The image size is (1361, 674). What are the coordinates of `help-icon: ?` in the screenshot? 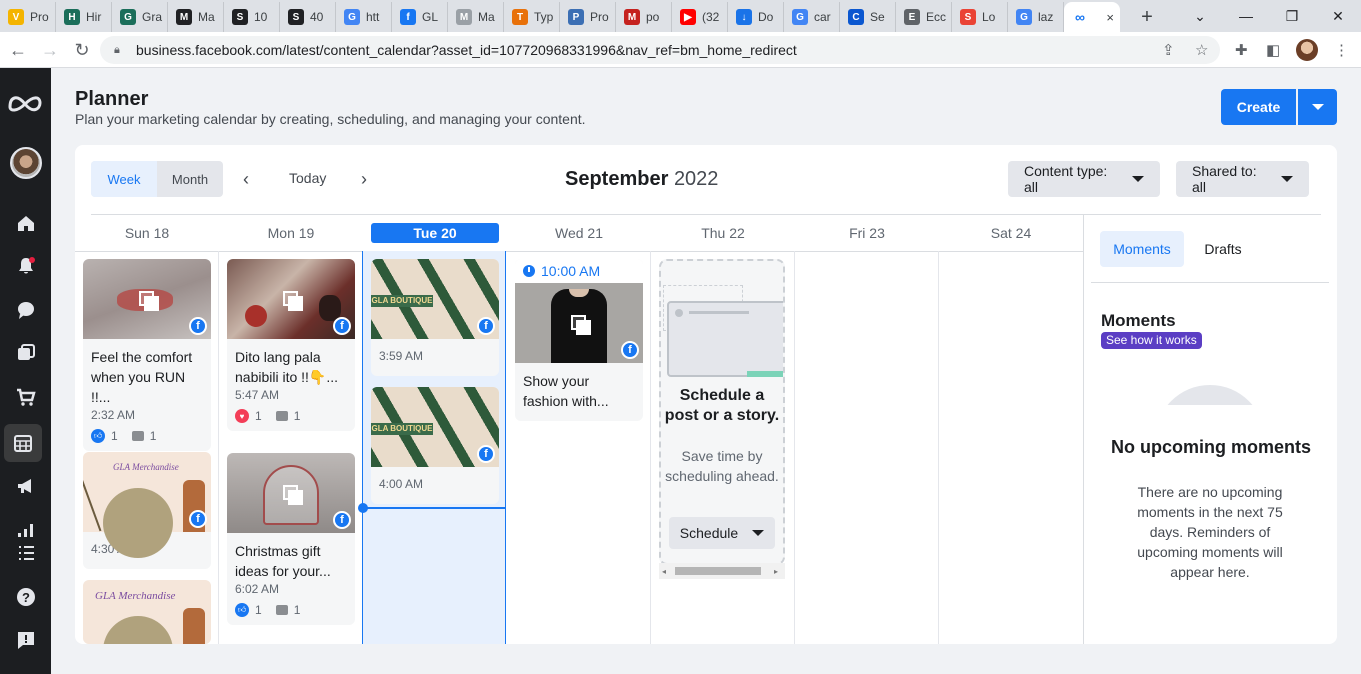 It's located at (25, 597).